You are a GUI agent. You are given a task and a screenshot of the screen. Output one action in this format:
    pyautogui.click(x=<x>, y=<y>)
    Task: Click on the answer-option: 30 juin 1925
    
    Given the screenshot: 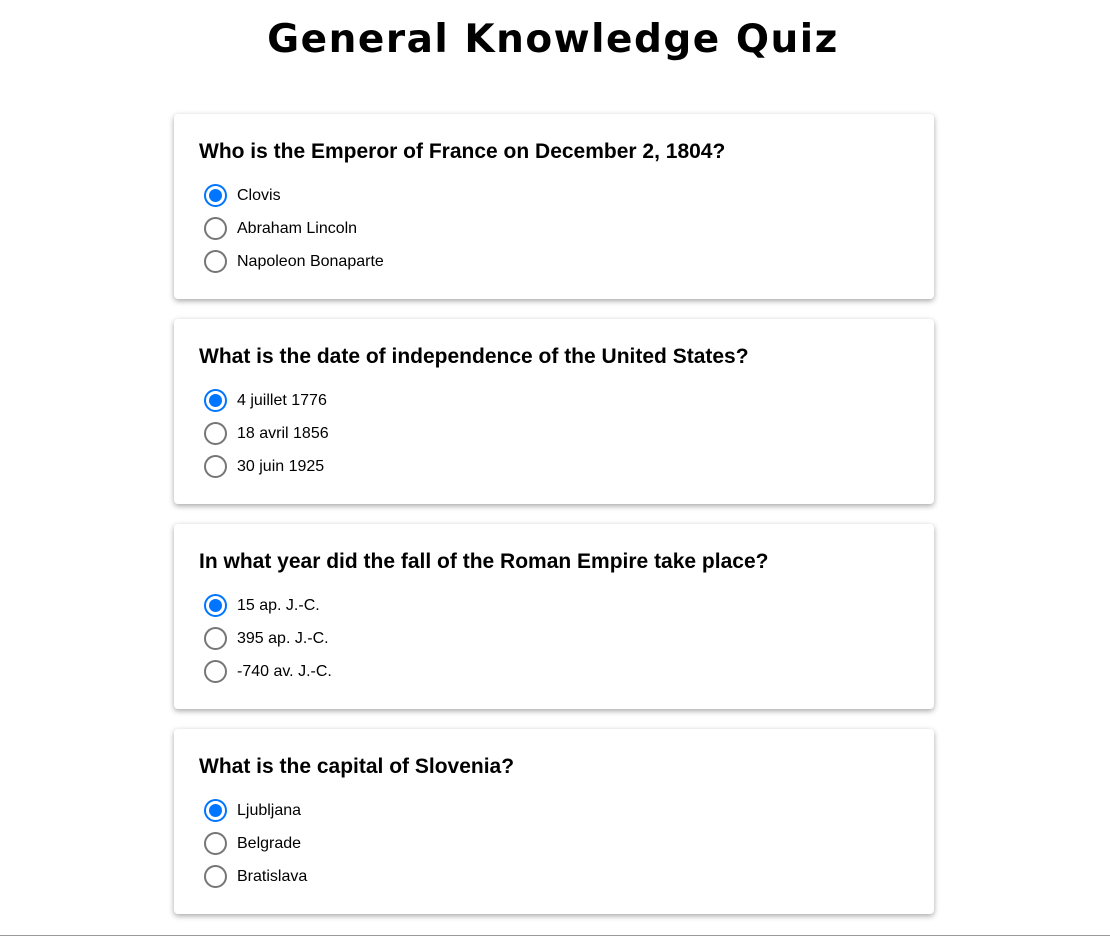 What is the action you would take?
    pyautogui.click(x=554, y=466)
    